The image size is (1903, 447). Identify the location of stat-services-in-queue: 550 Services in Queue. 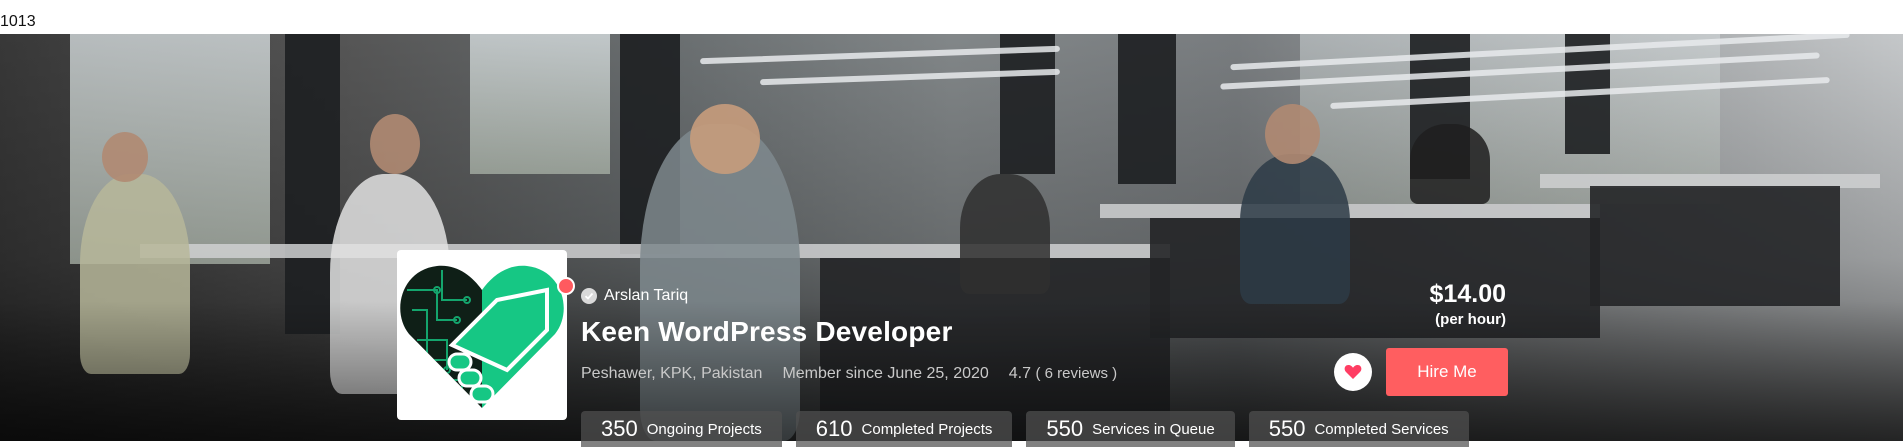
(1130, 429).